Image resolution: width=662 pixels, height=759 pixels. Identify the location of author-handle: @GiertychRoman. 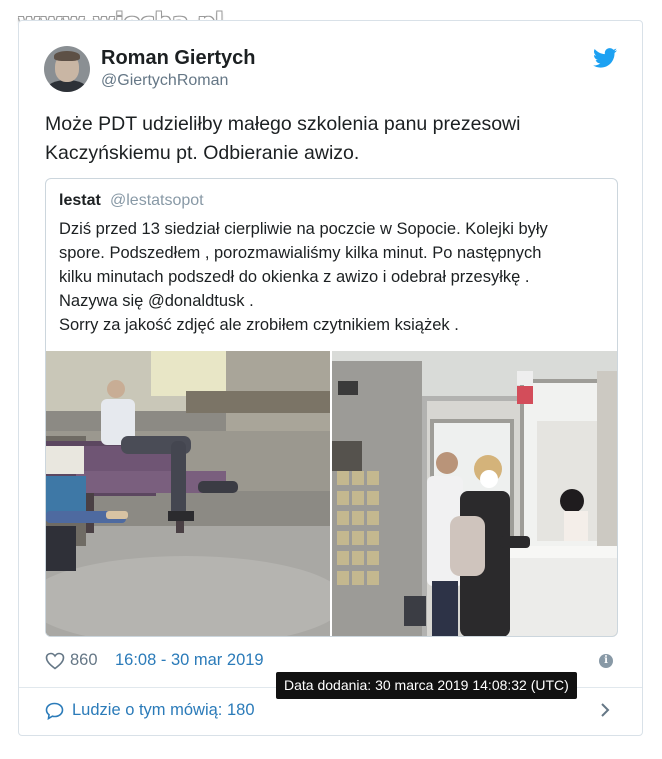
(164, 81).